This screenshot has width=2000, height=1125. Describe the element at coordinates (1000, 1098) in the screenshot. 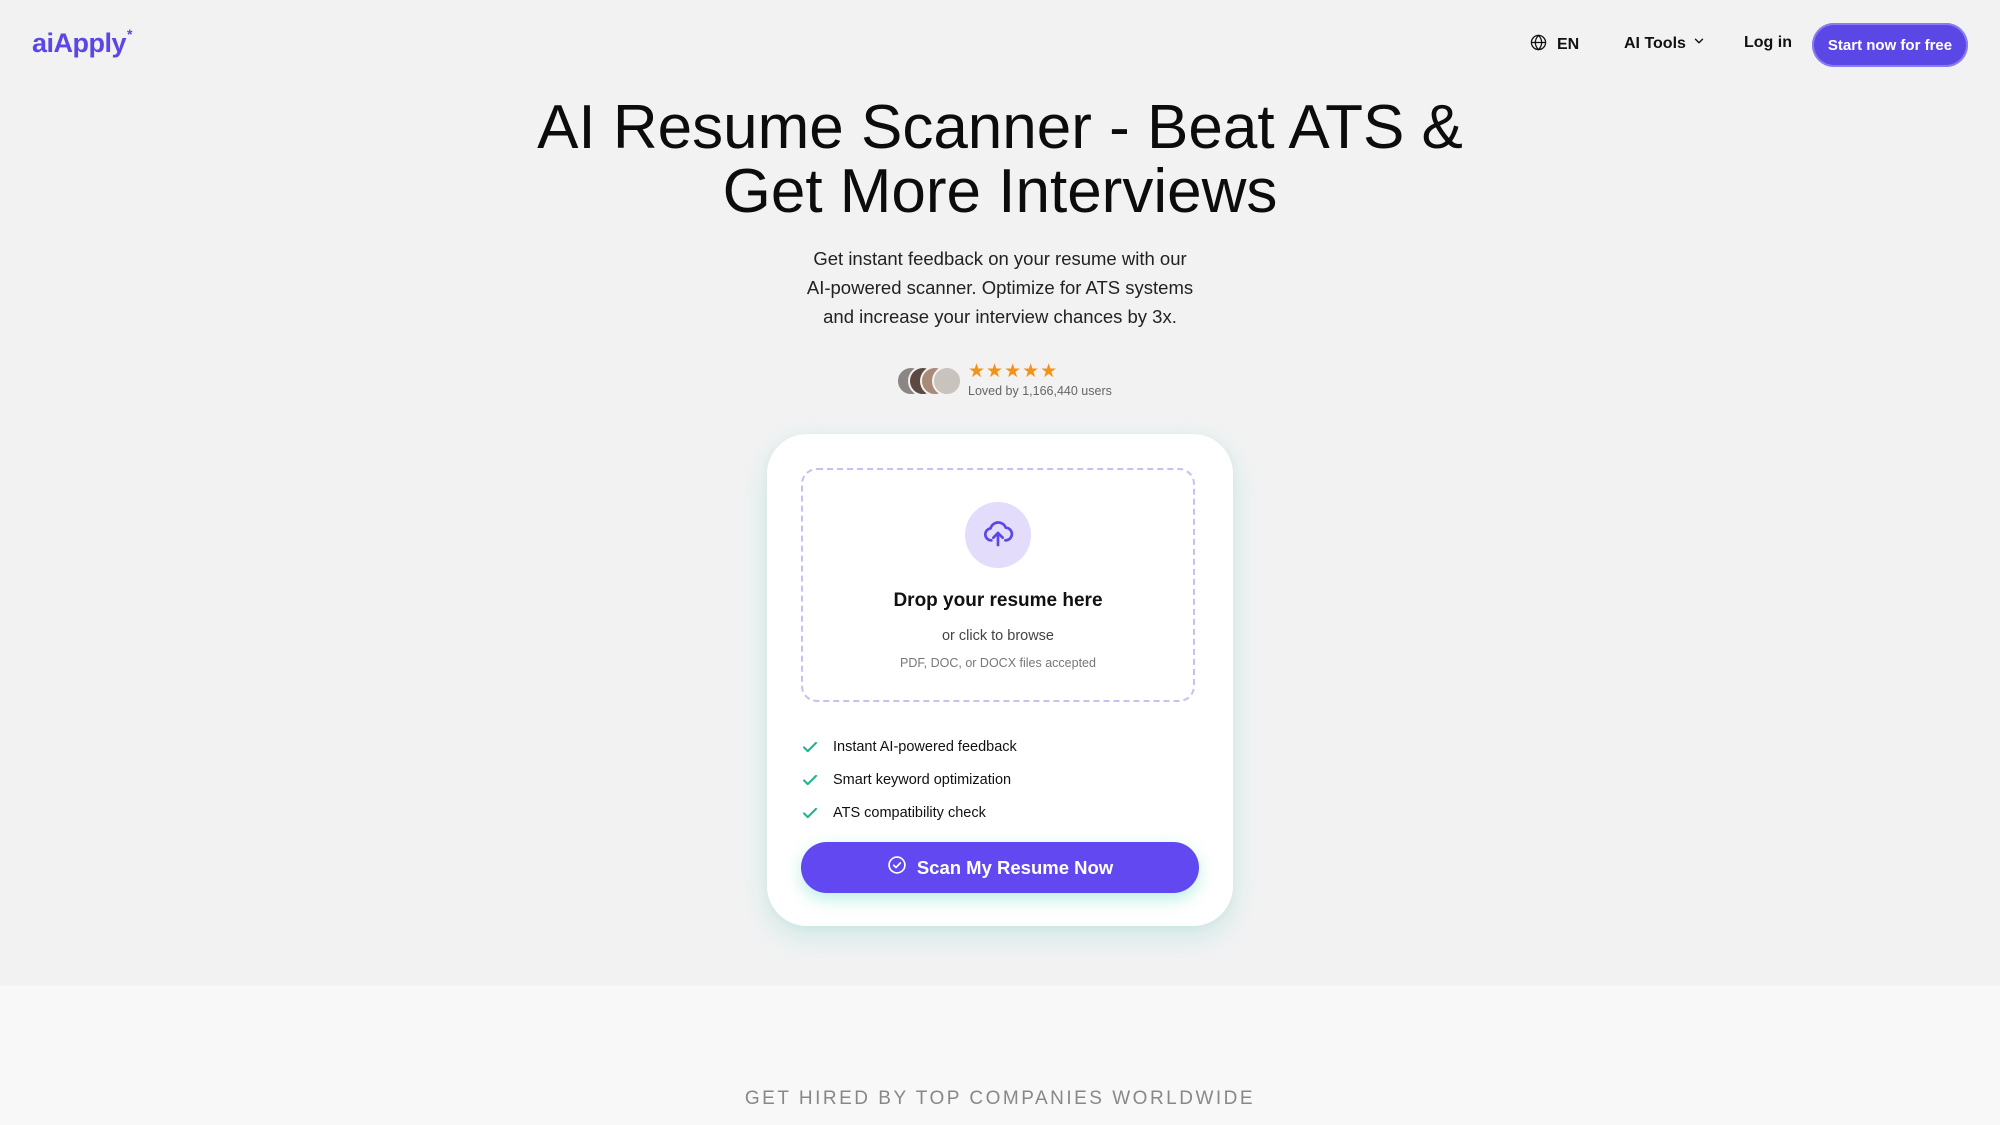

I see `companies-heading: GET HIRED BY TOP COMPANIES WORLDWIDE` at that location.